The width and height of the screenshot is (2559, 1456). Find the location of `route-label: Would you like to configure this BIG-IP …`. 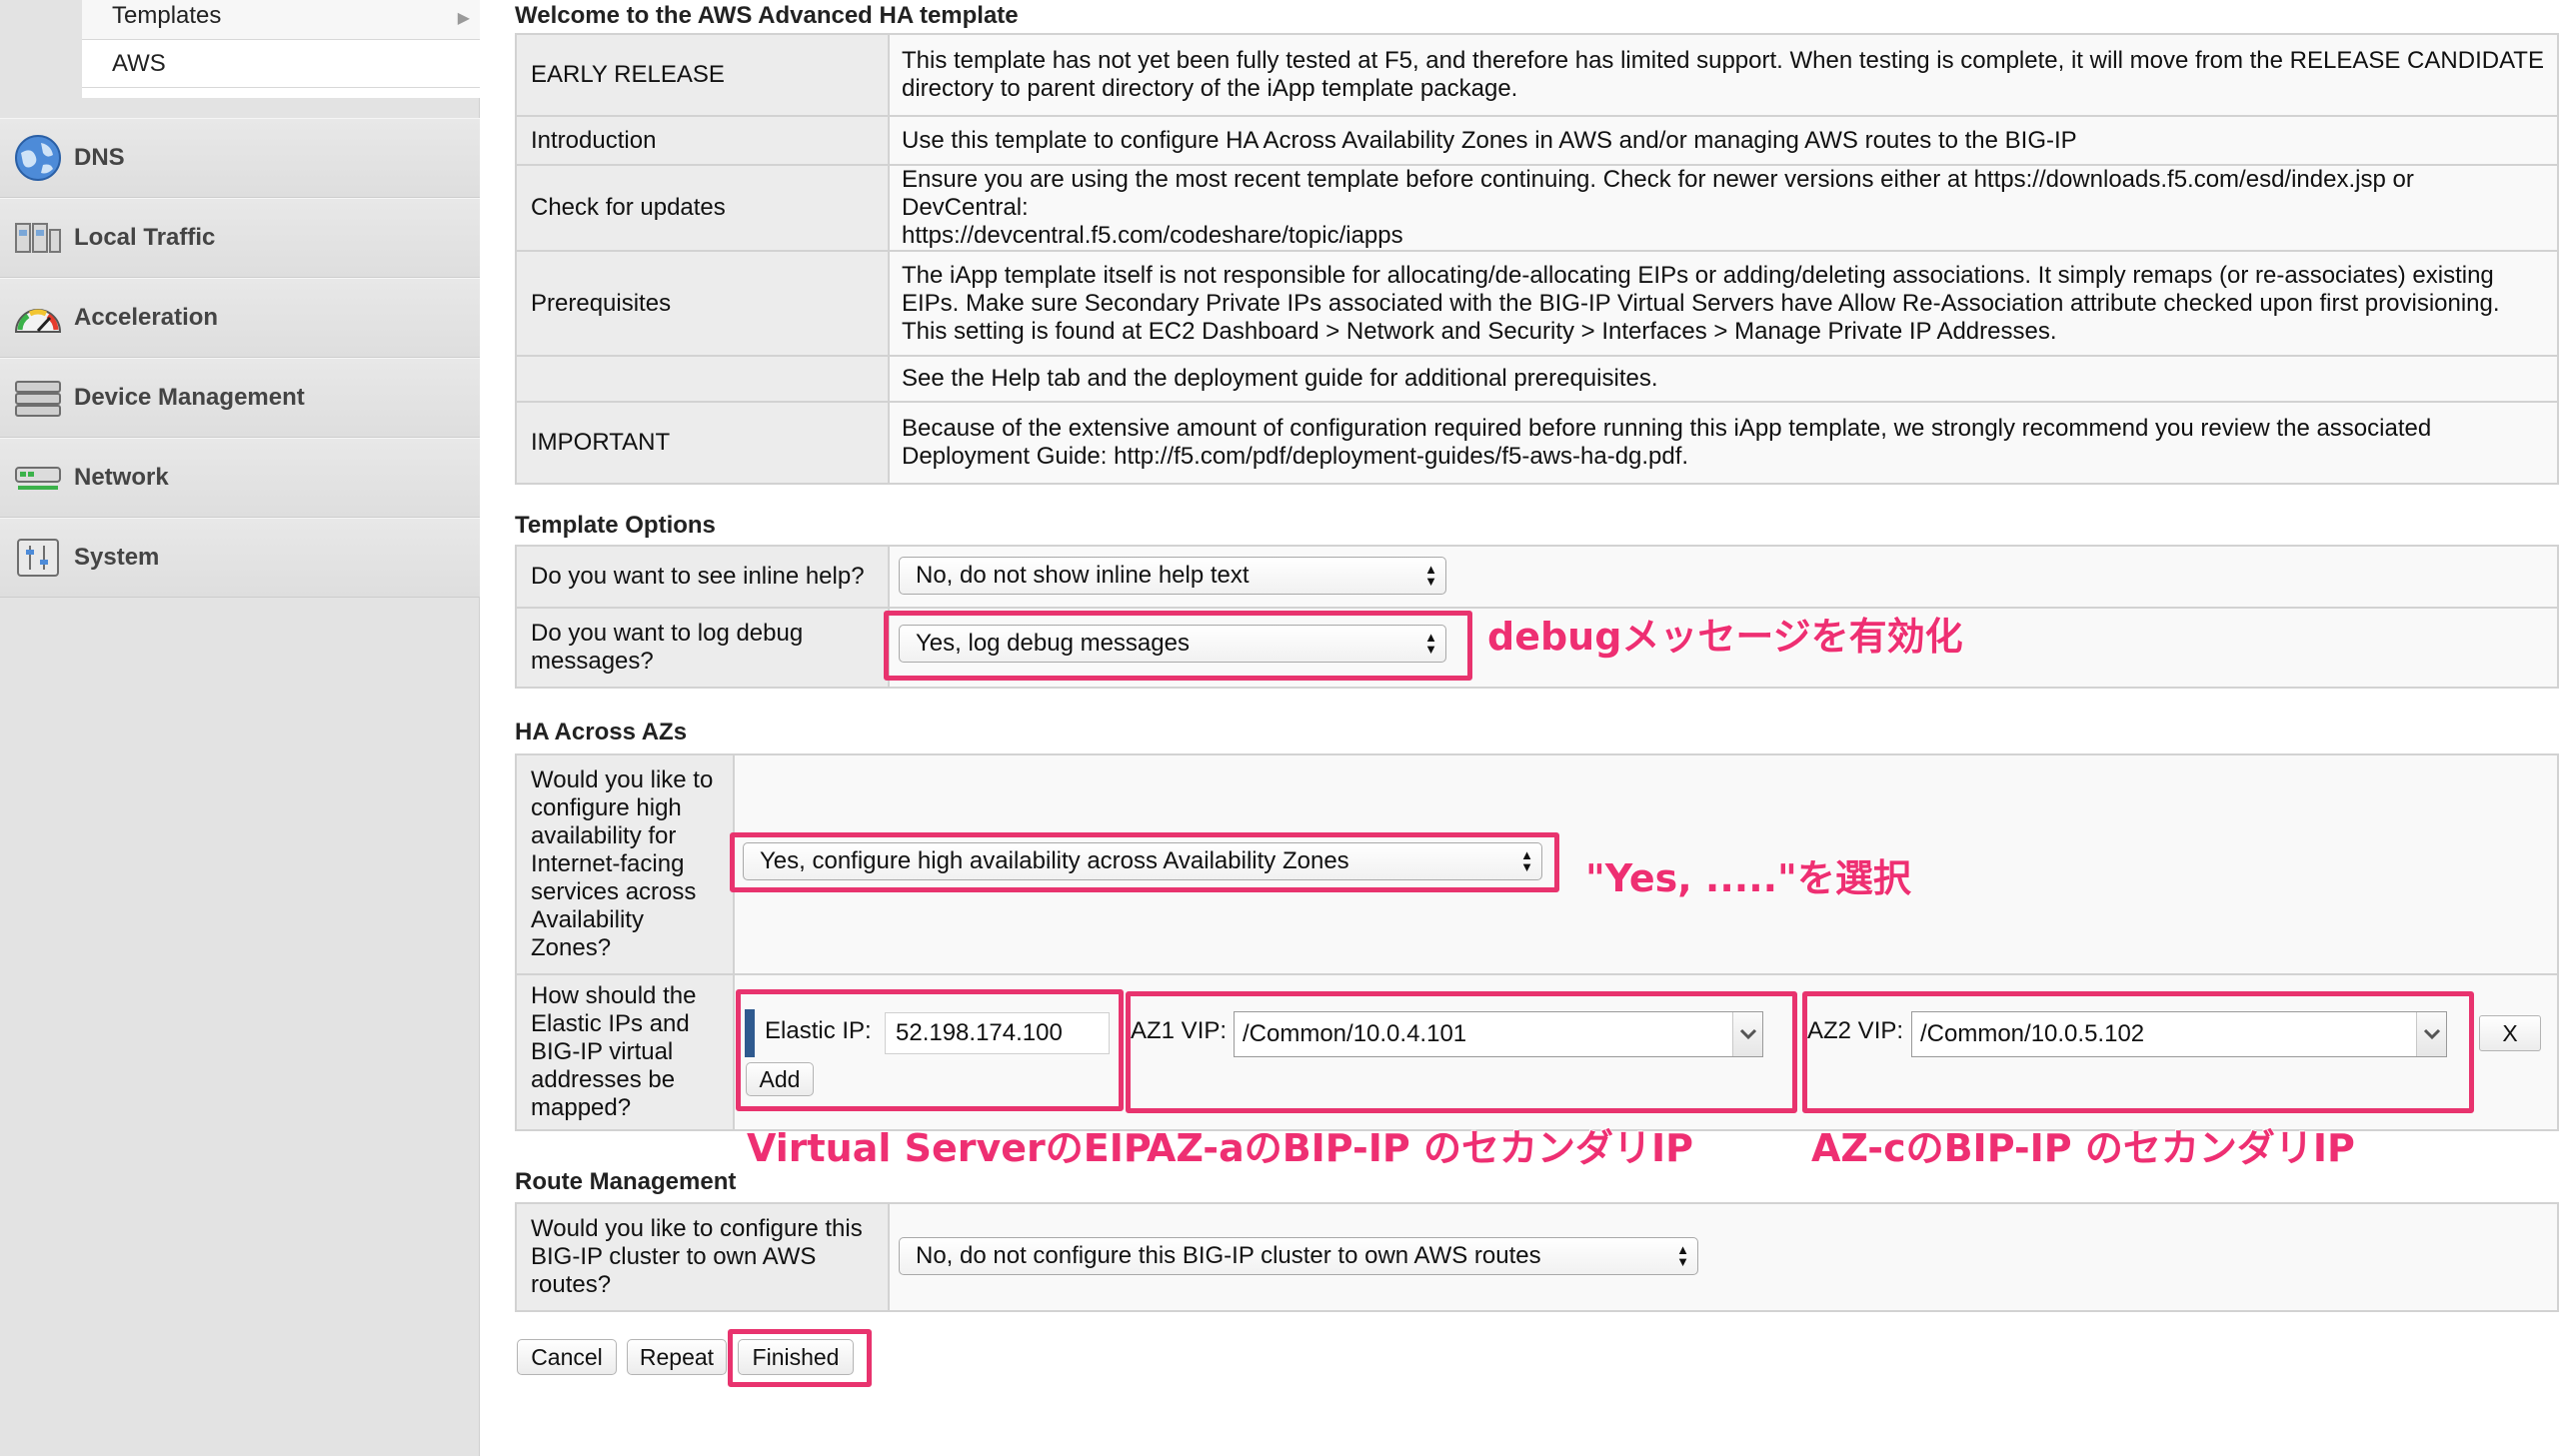

route-label: Would you like to configure this BIG-IP … is located at coordinates (702, 1257).